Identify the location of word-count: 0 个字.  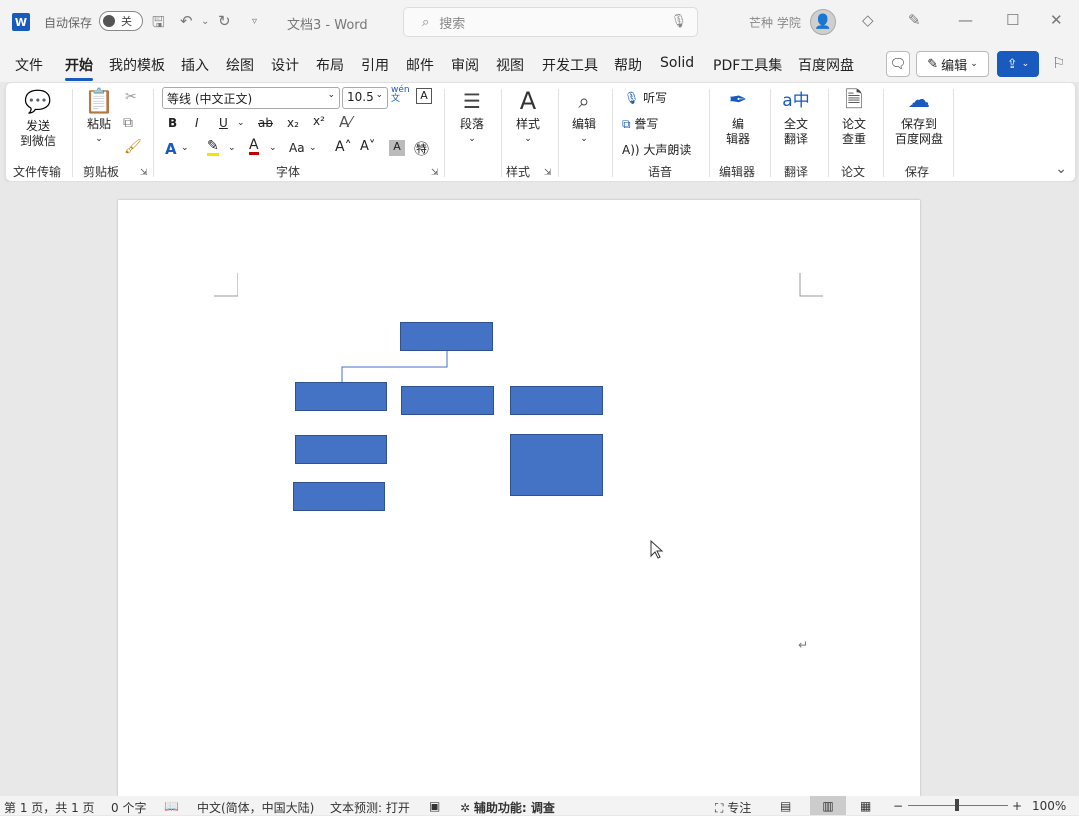
(128, 807).